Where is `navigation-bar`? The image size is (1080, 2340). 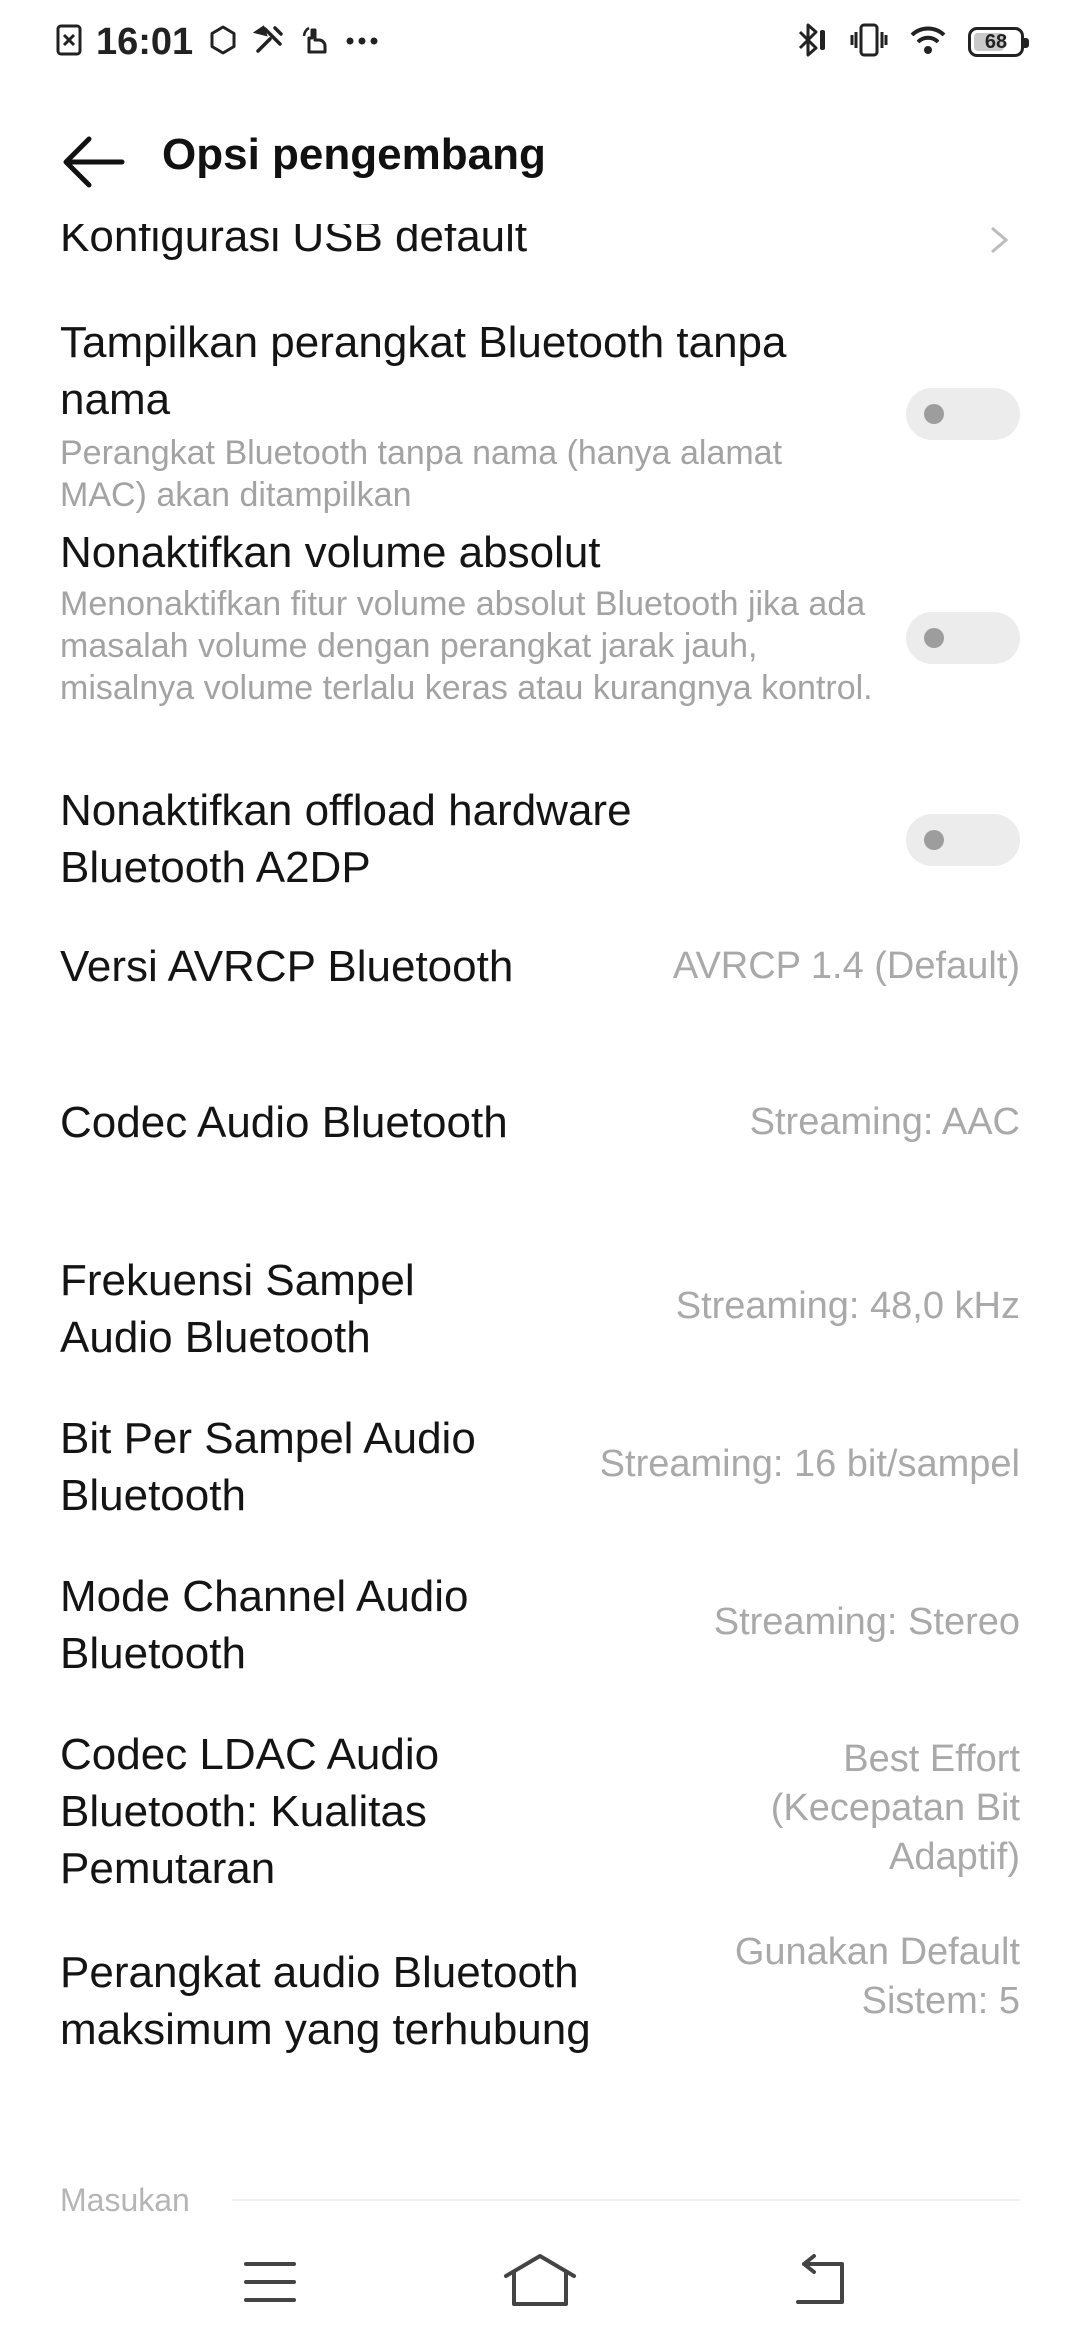 navigation-bar is located at coordinates (540, 2282).